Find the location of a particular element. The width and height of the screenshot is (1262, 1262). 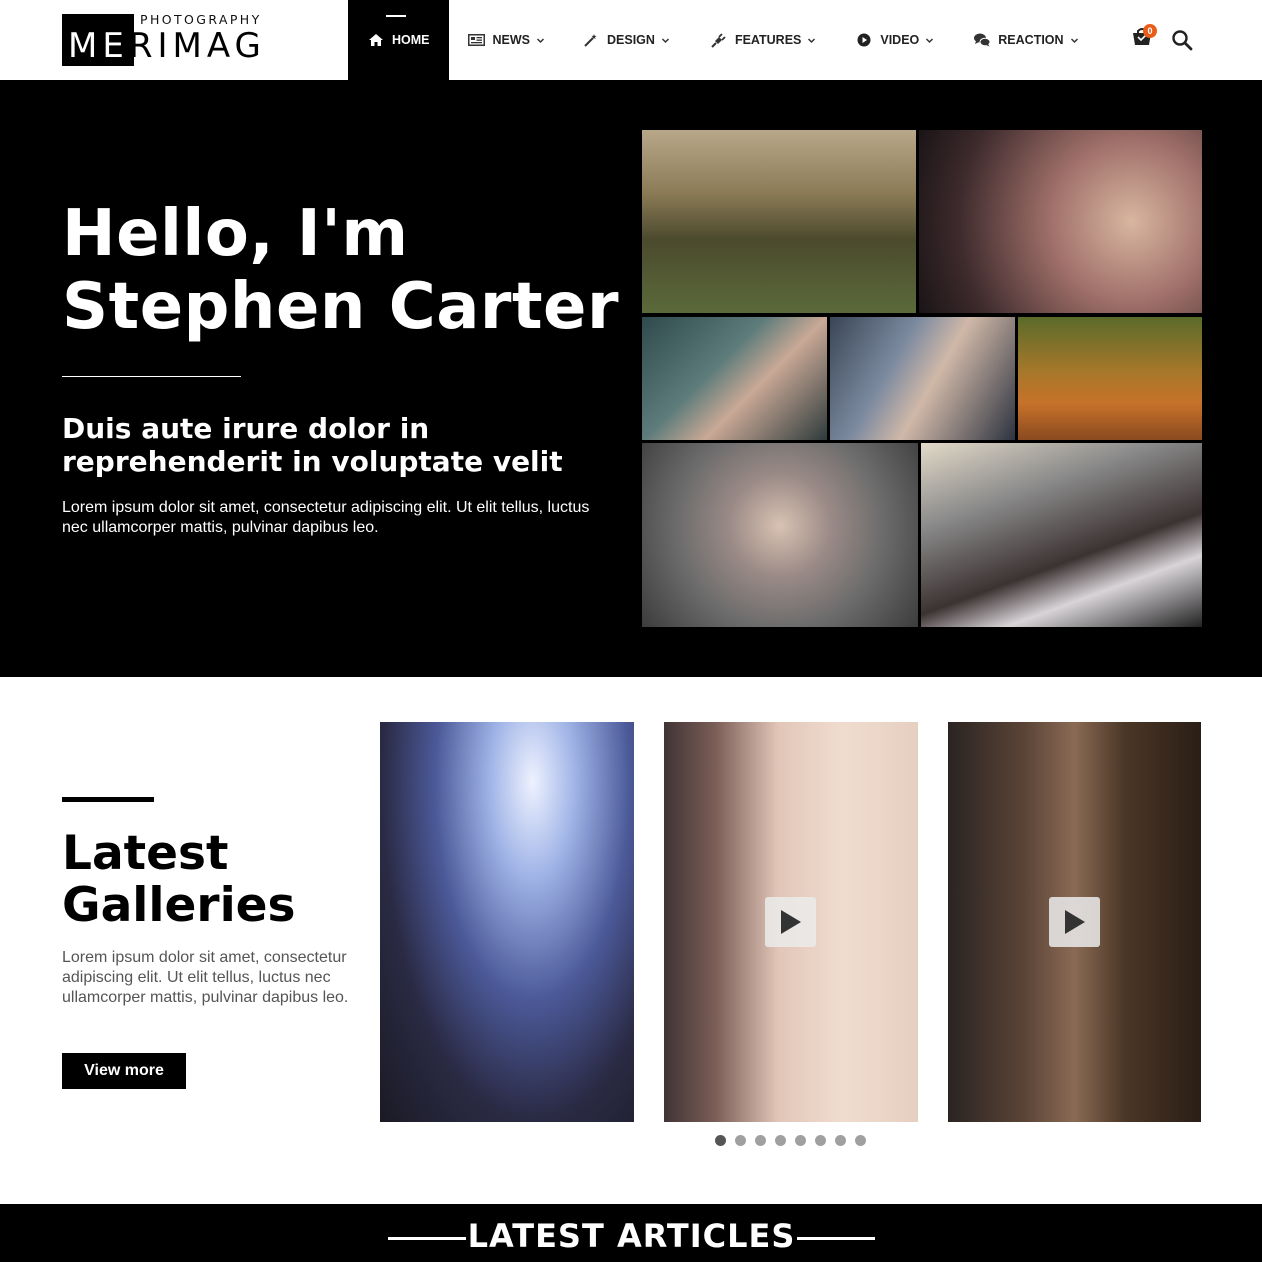

magic-wand-icon is located at coordinates (591, 40).